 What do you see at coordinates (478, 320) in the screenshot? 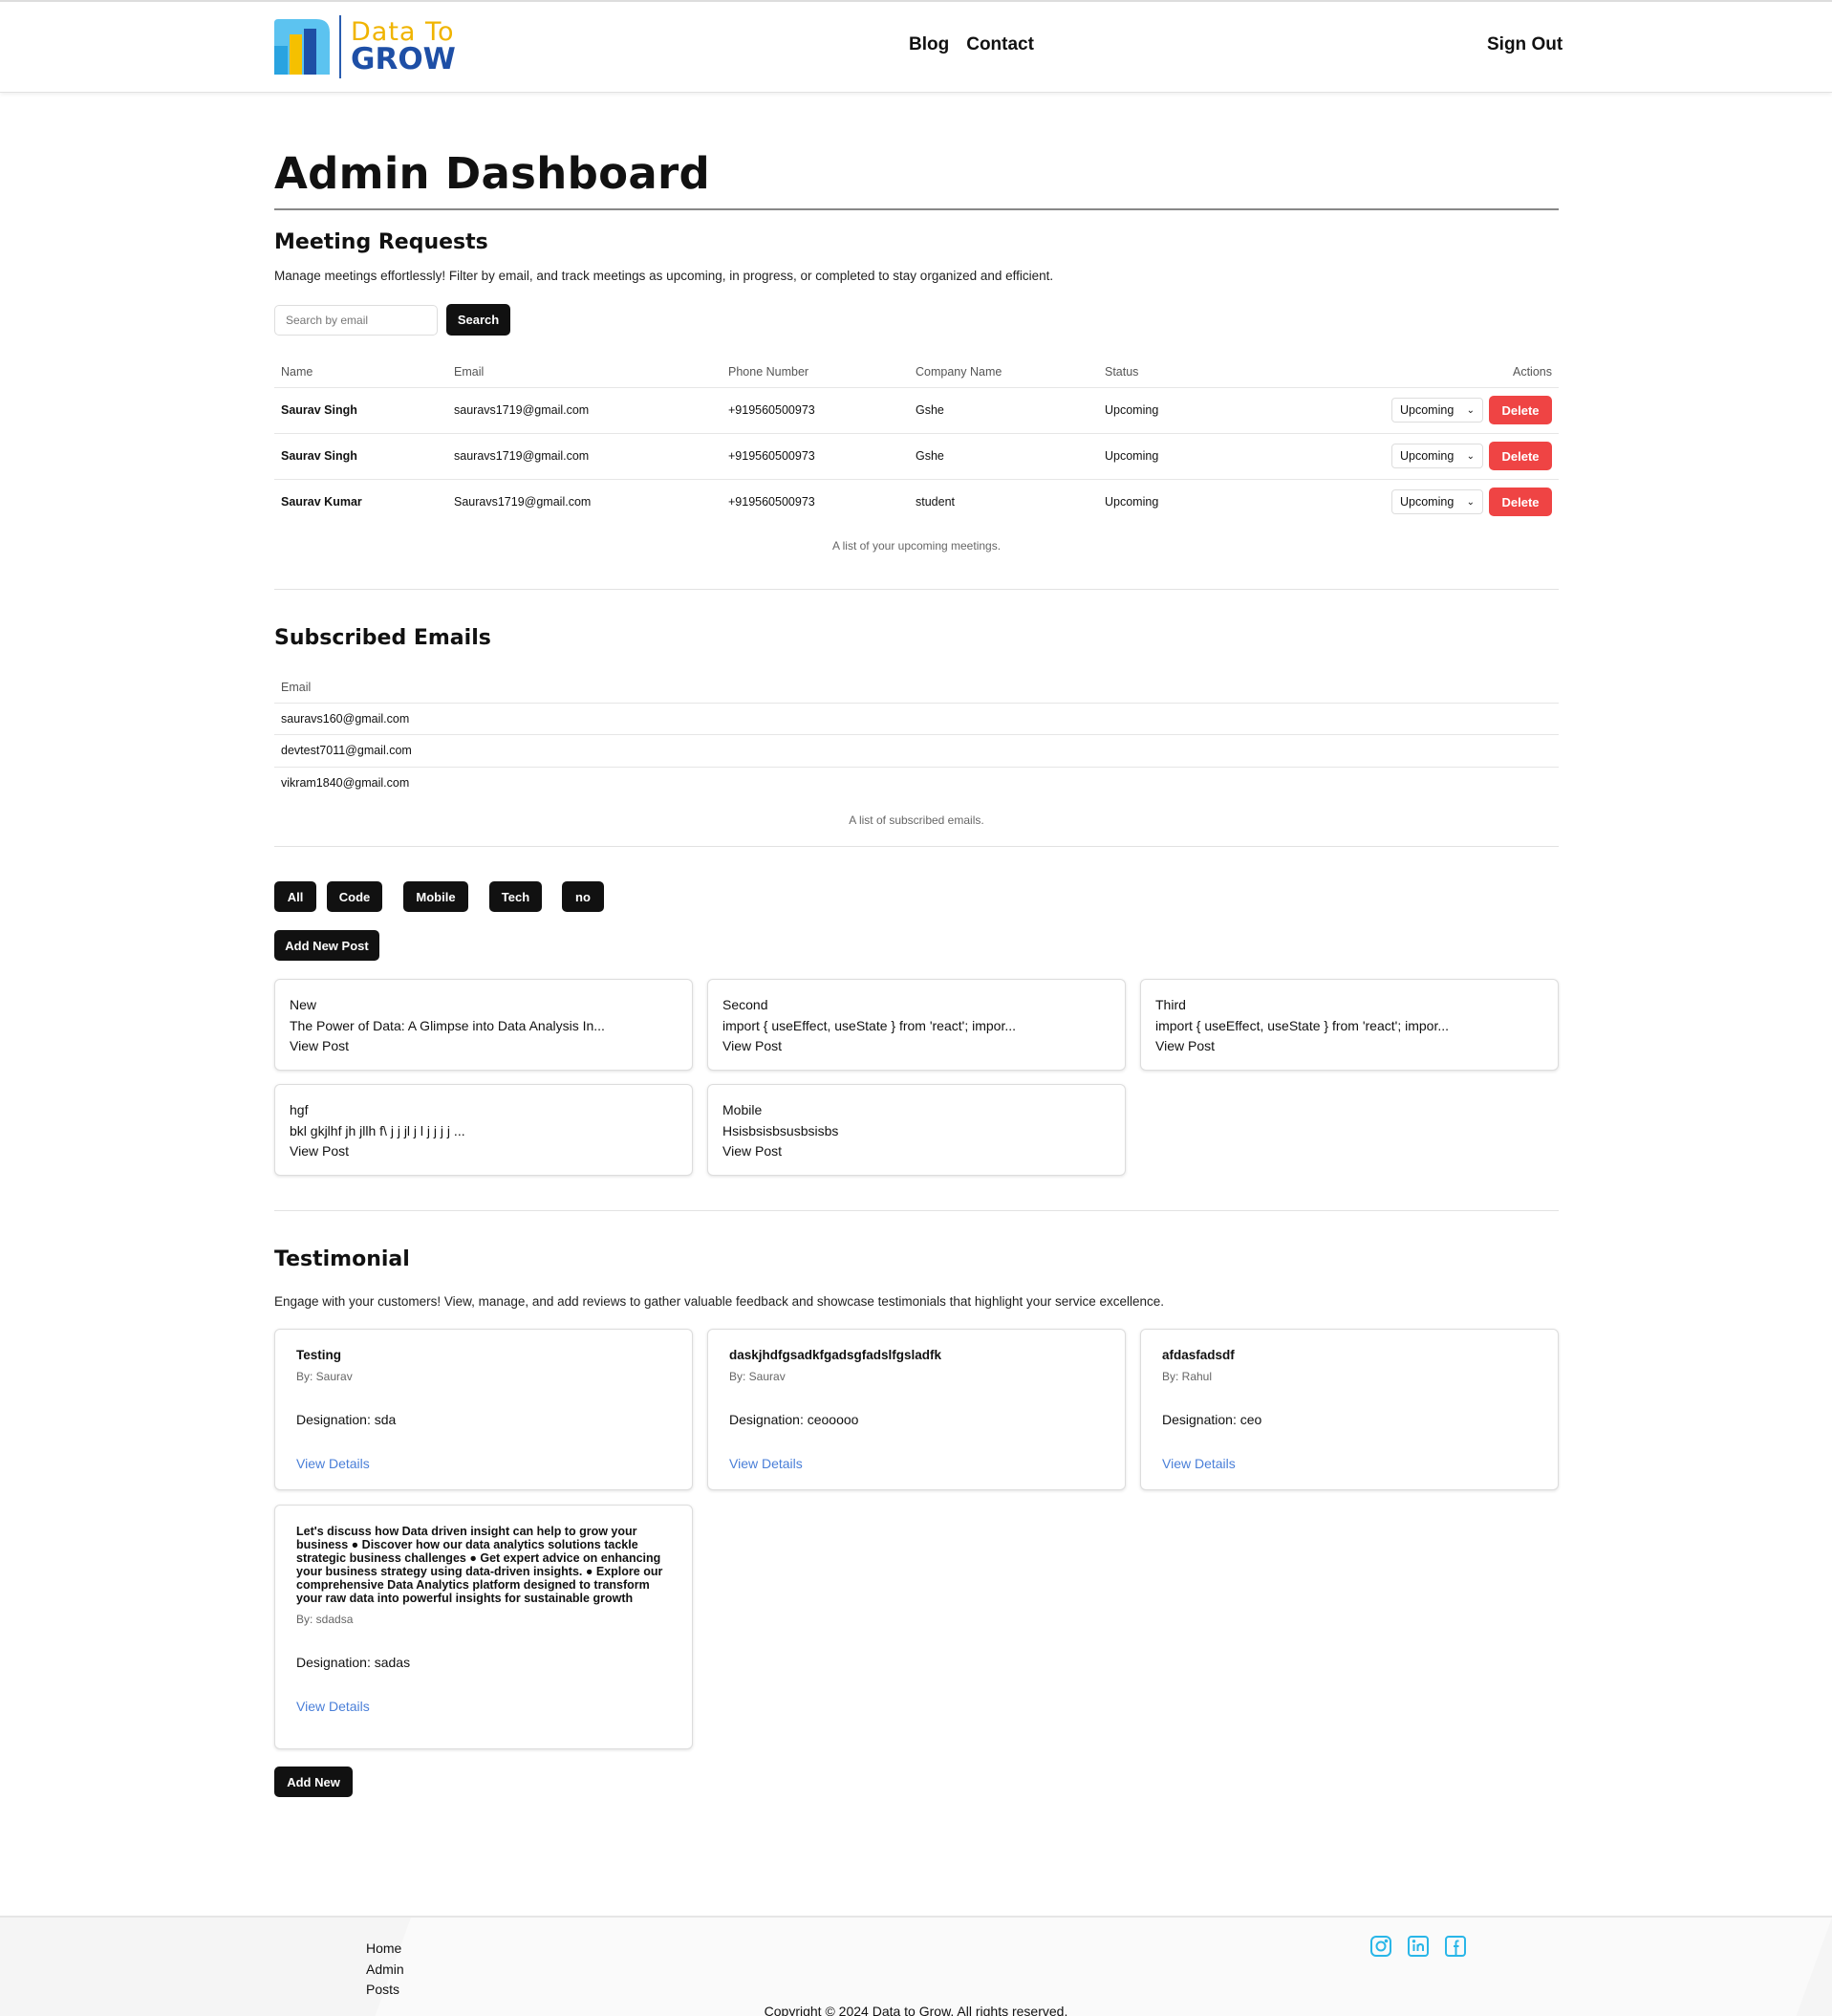
I see `search-button: Search` at bounding box center [478, 320].